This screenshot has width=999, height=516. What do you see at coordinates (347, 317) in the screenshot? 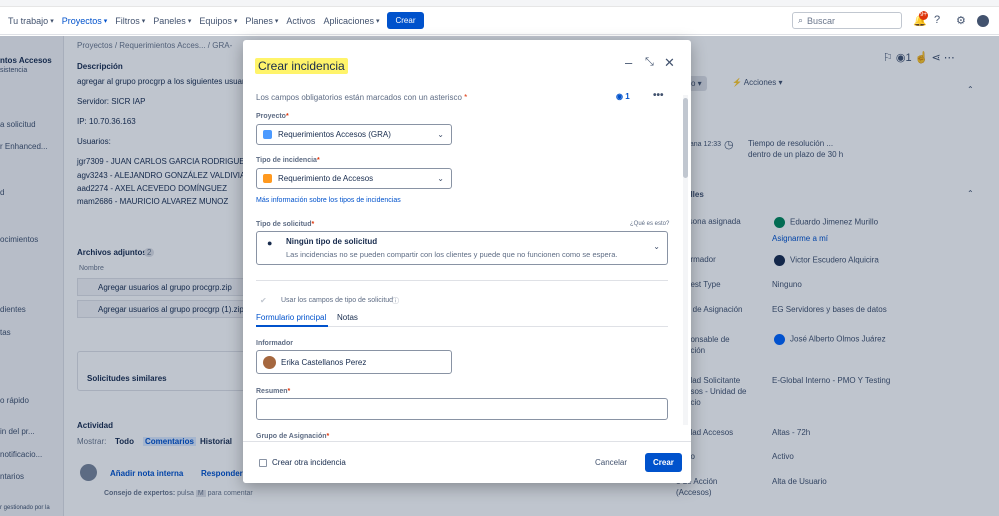
I see `tab-notas: Notas` at bounding box center [347, 317].